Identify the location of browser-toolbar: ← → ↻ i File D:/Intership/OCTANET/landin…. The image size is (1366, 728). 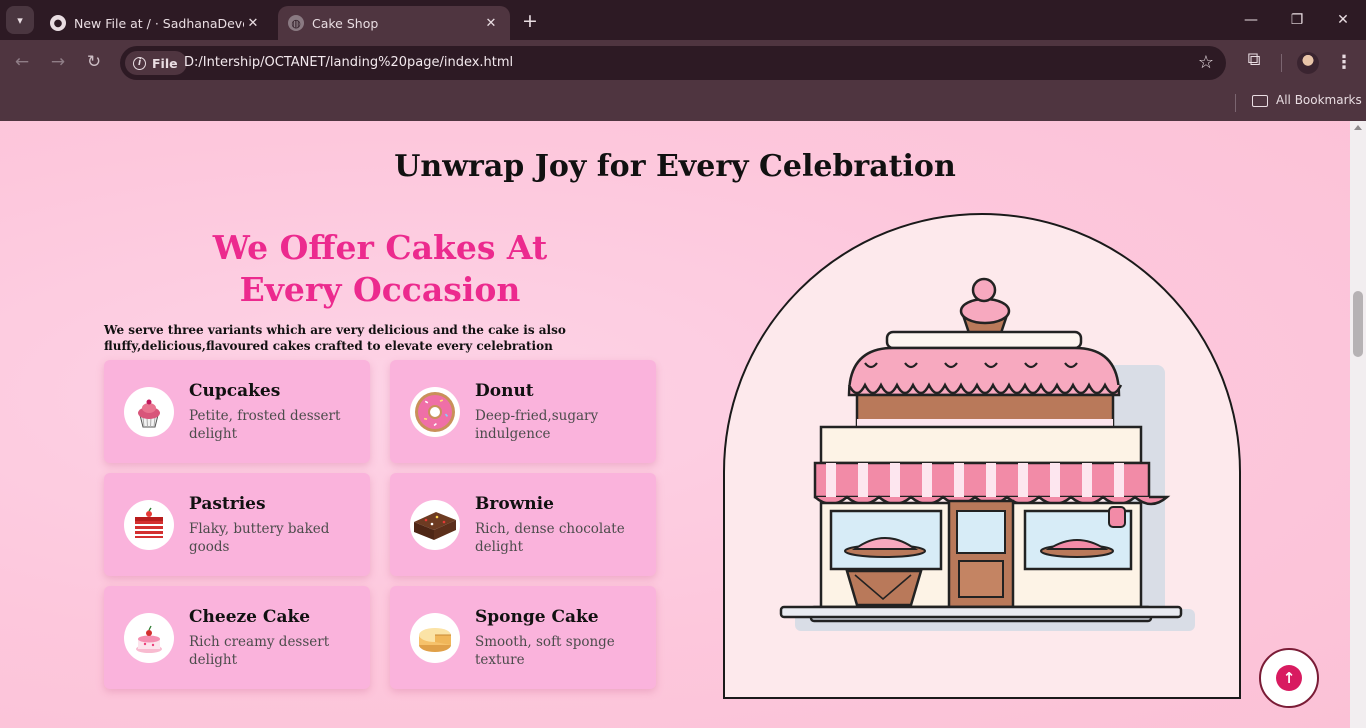
(683, 63).